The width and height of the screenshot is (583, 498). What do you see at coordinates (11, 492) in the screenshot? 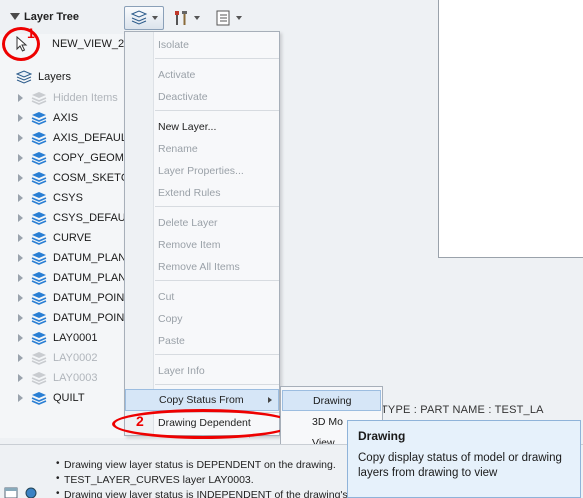
I see `window-icon` at bounding box center [11, 492].